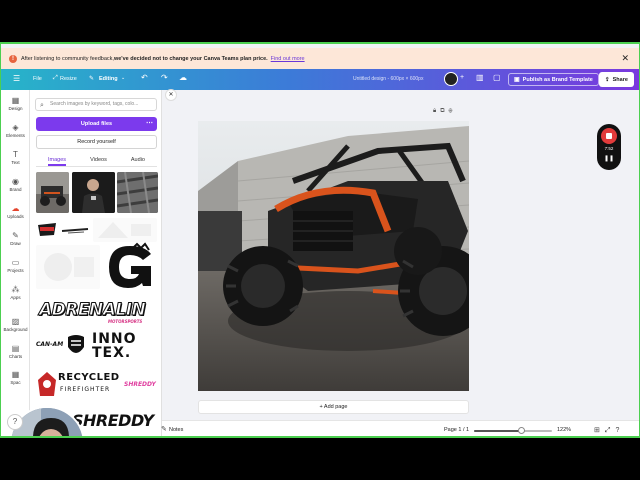  Describe the element at coordinates (15, 297) in the screenshot. I see `rail-label: Apps` at that location.